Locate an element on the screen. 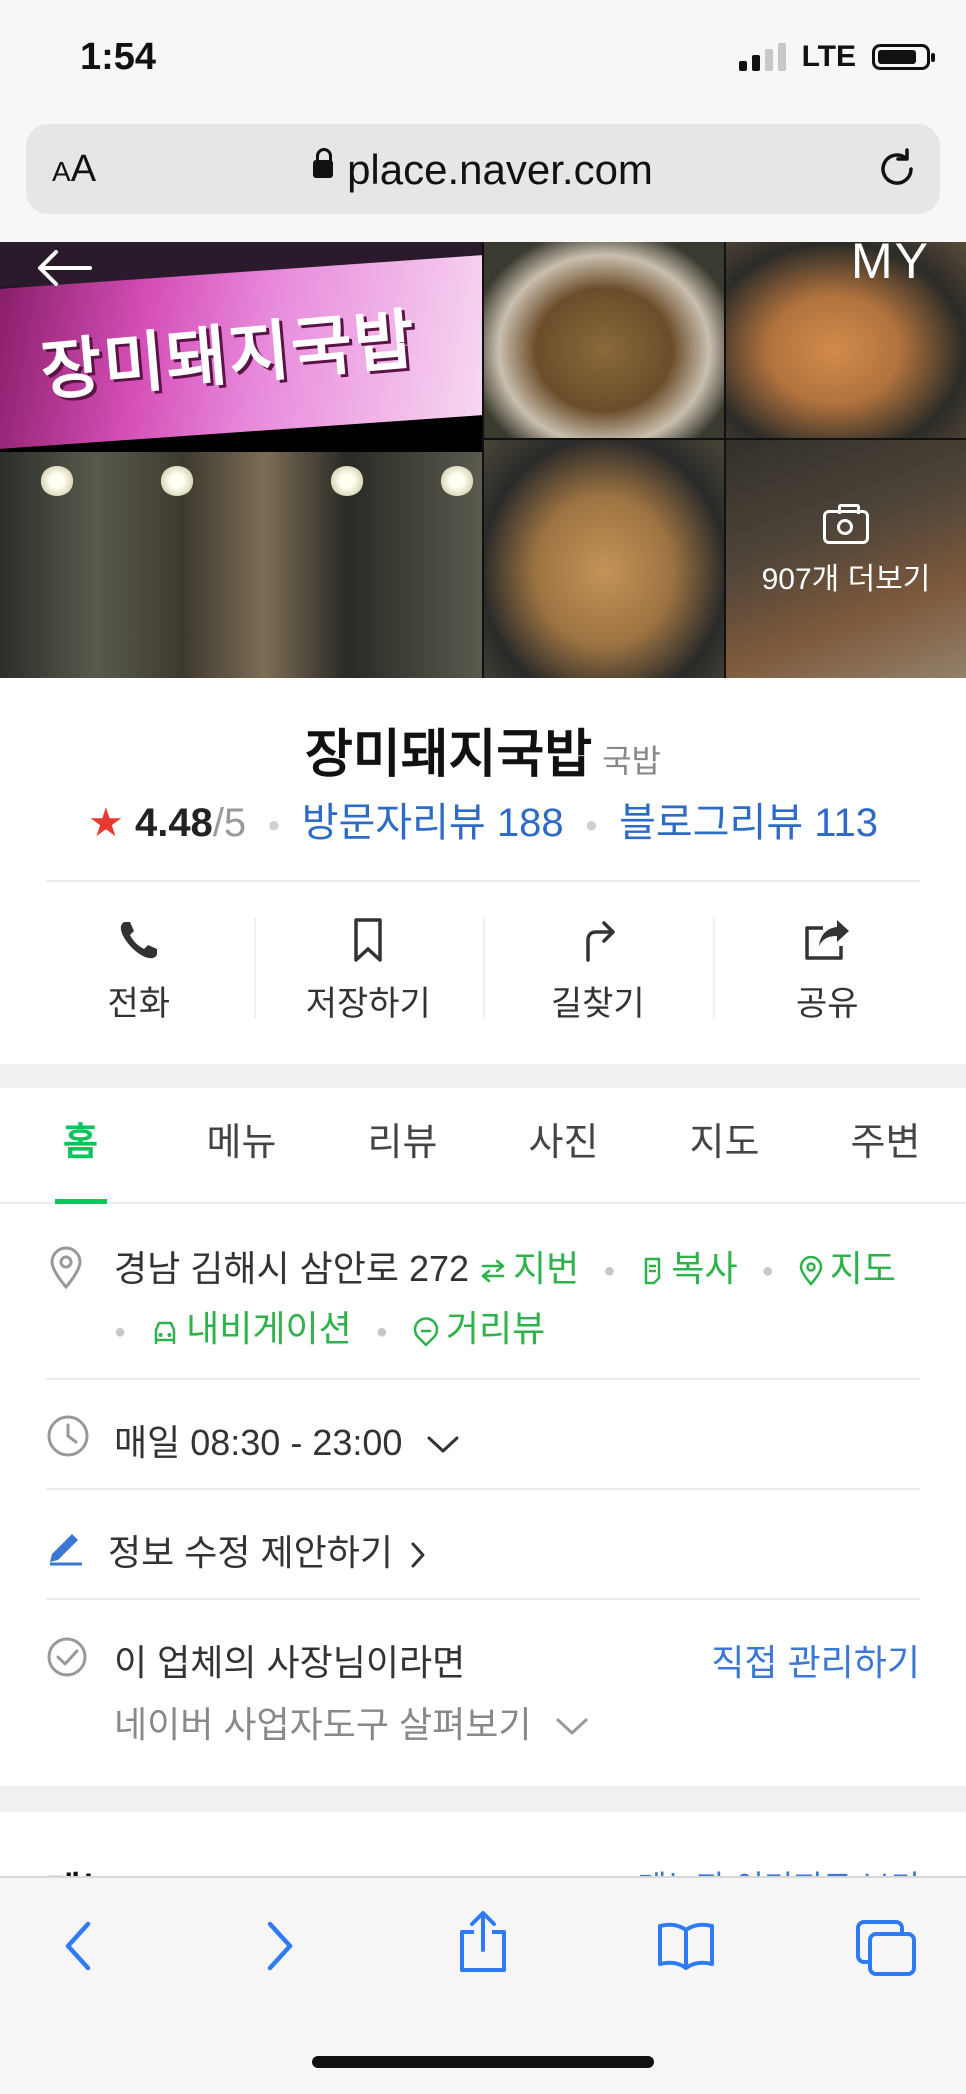 Image resolution: width=966 pixels, height=2094 pixels. camera-icon is located at coordinates (846, 524).